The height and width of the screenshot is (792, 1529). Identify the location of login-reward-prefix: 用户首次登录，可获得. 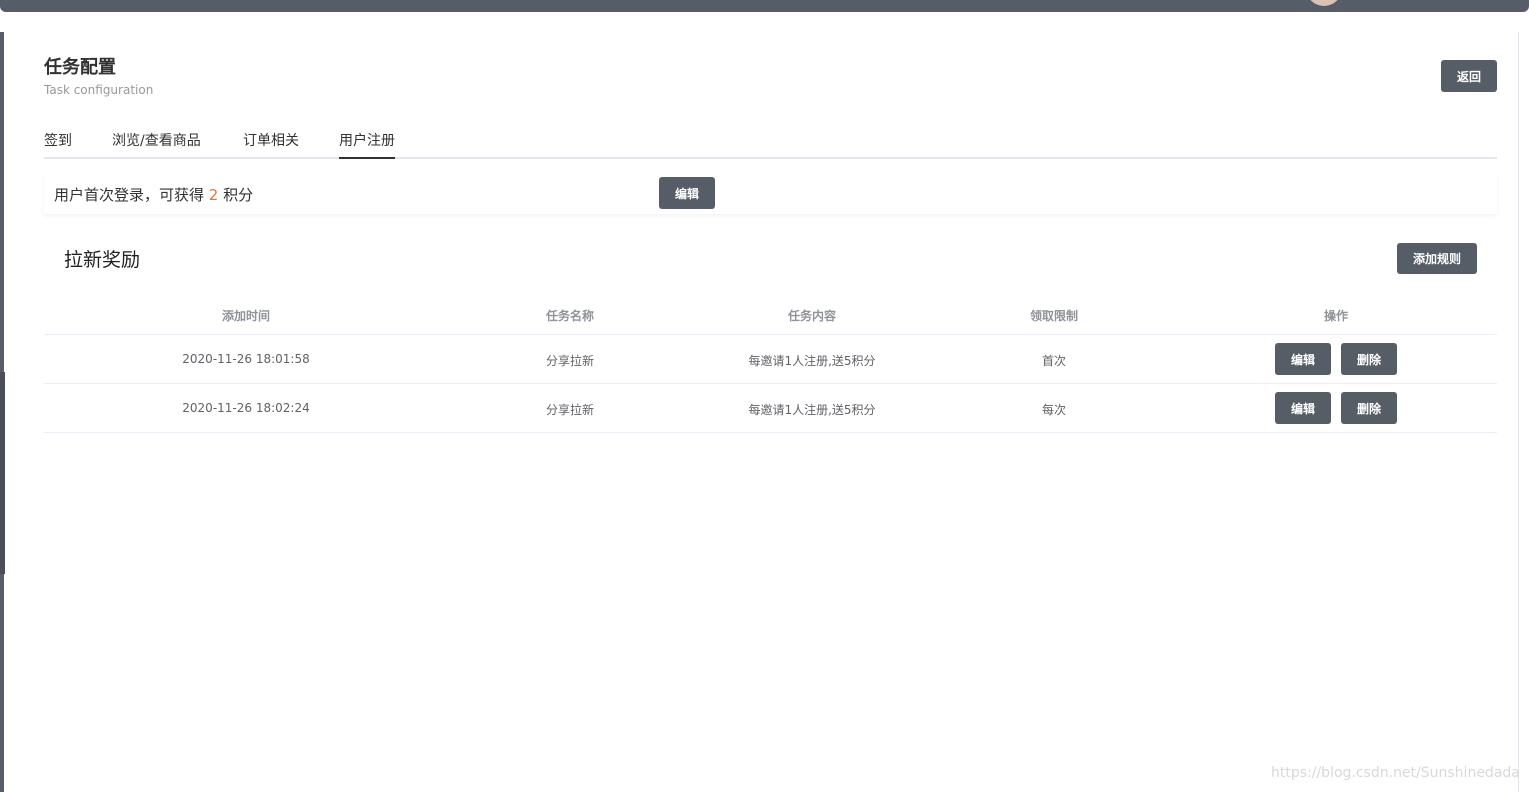
(131, 195).